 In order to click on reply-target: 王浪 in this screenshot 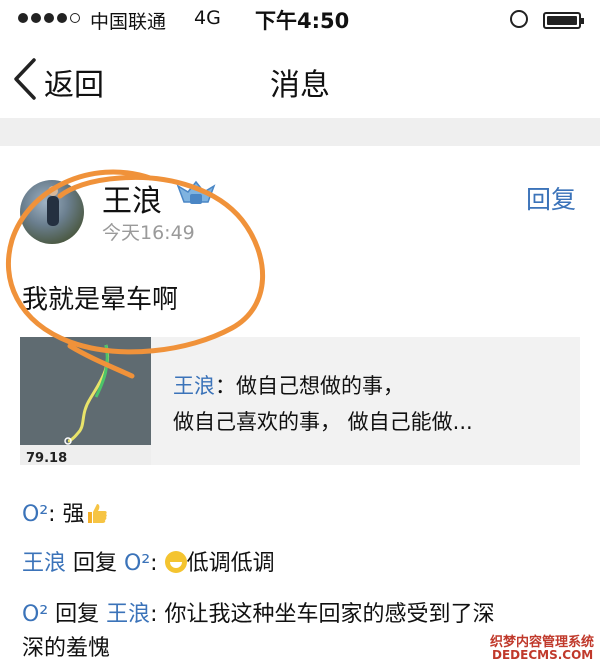, I will do `click(128, 614)`.